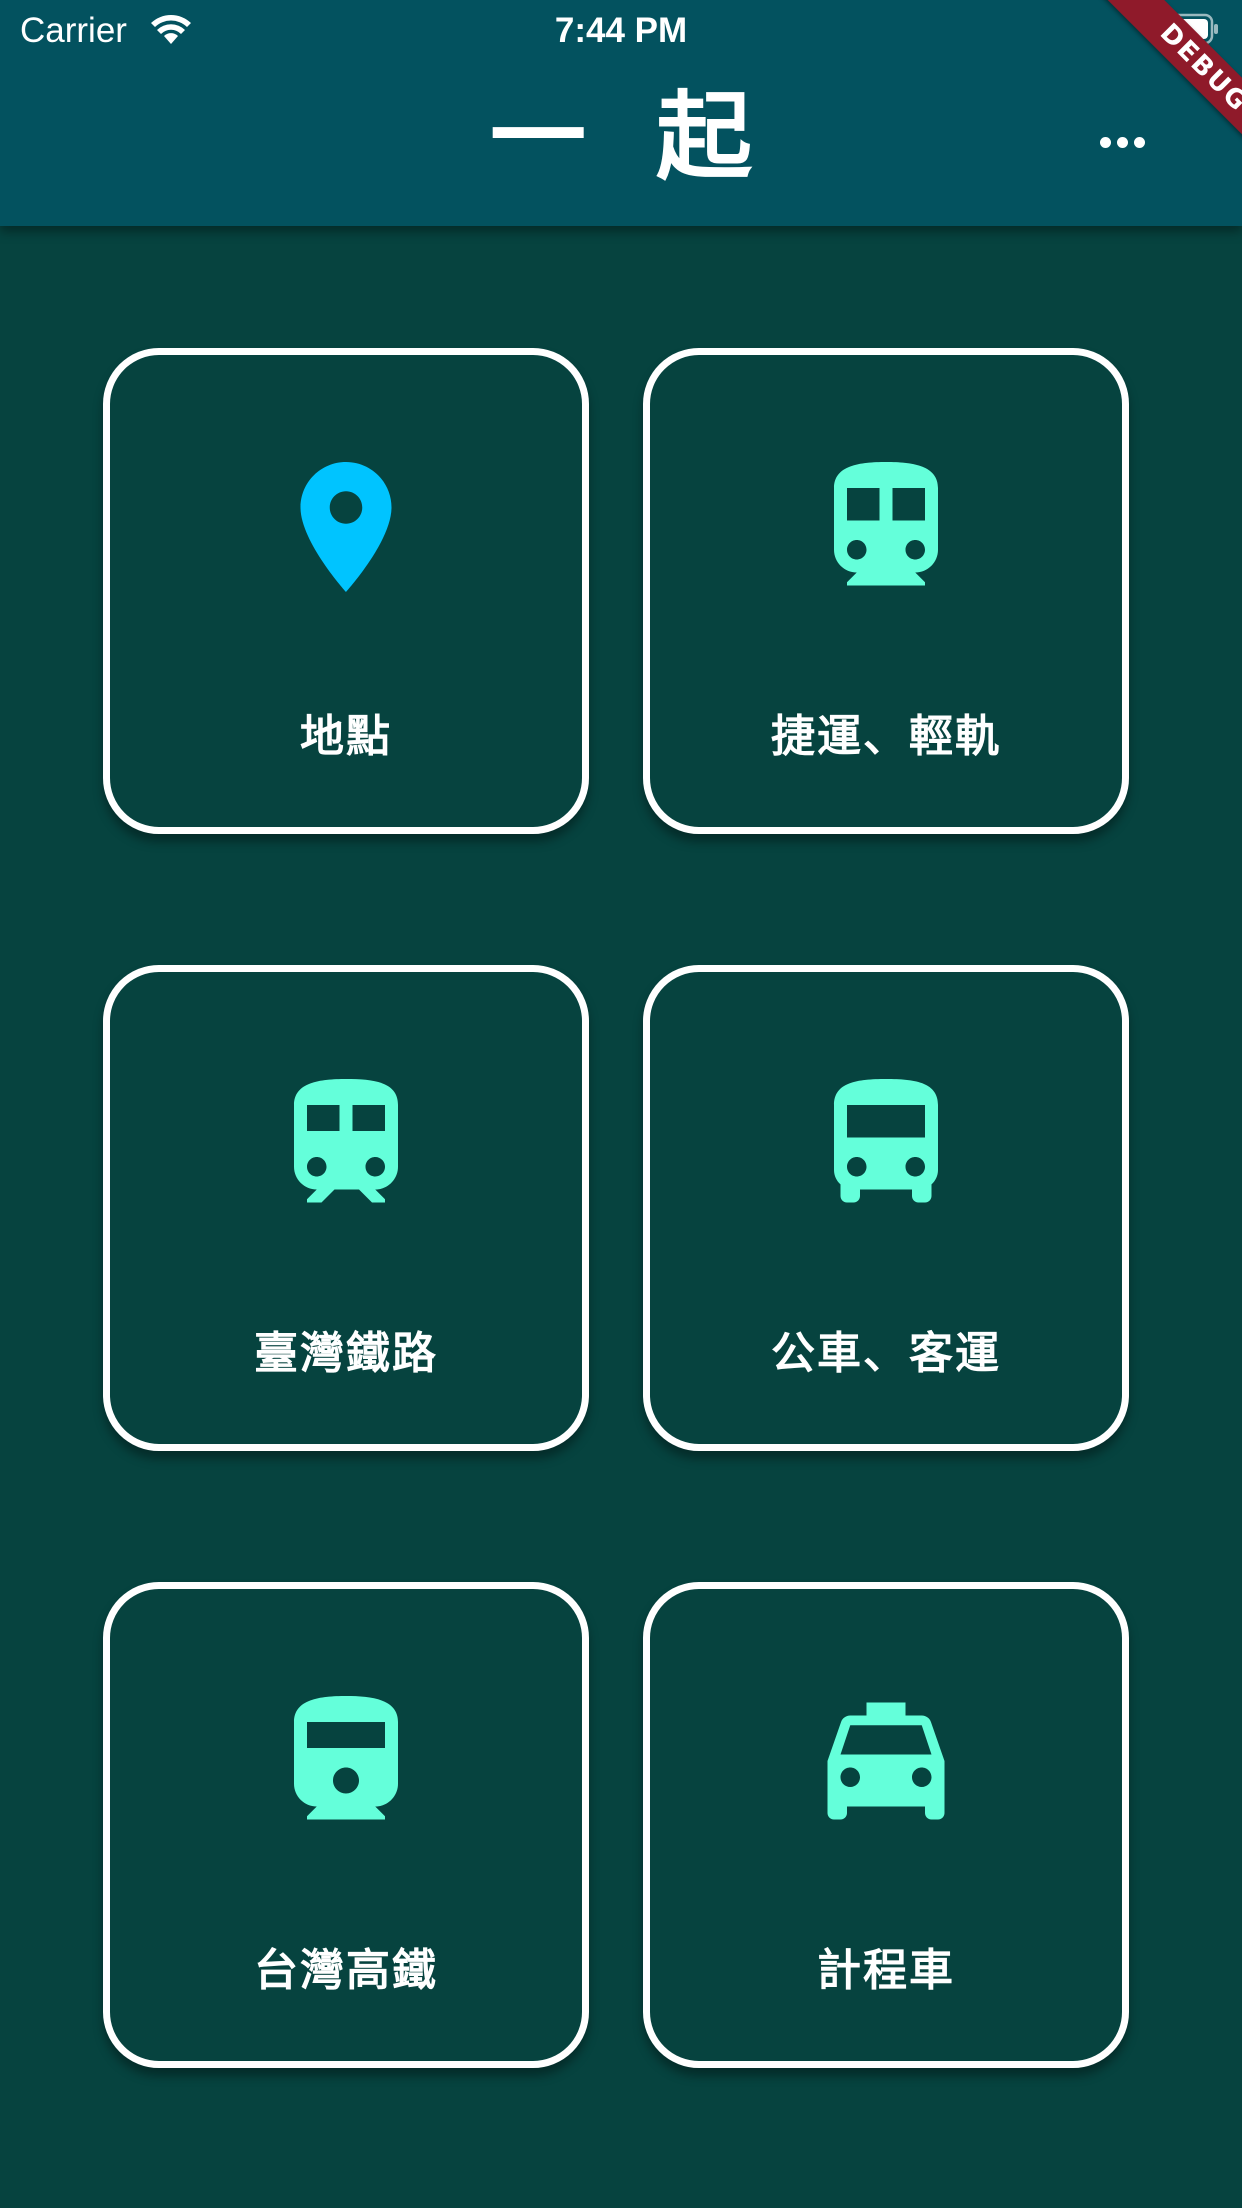  What do you see at coordinates (886, 736) in the screenshot?
I see `tile-label: 捷運、輕軌` at bounding box center [886, 736].